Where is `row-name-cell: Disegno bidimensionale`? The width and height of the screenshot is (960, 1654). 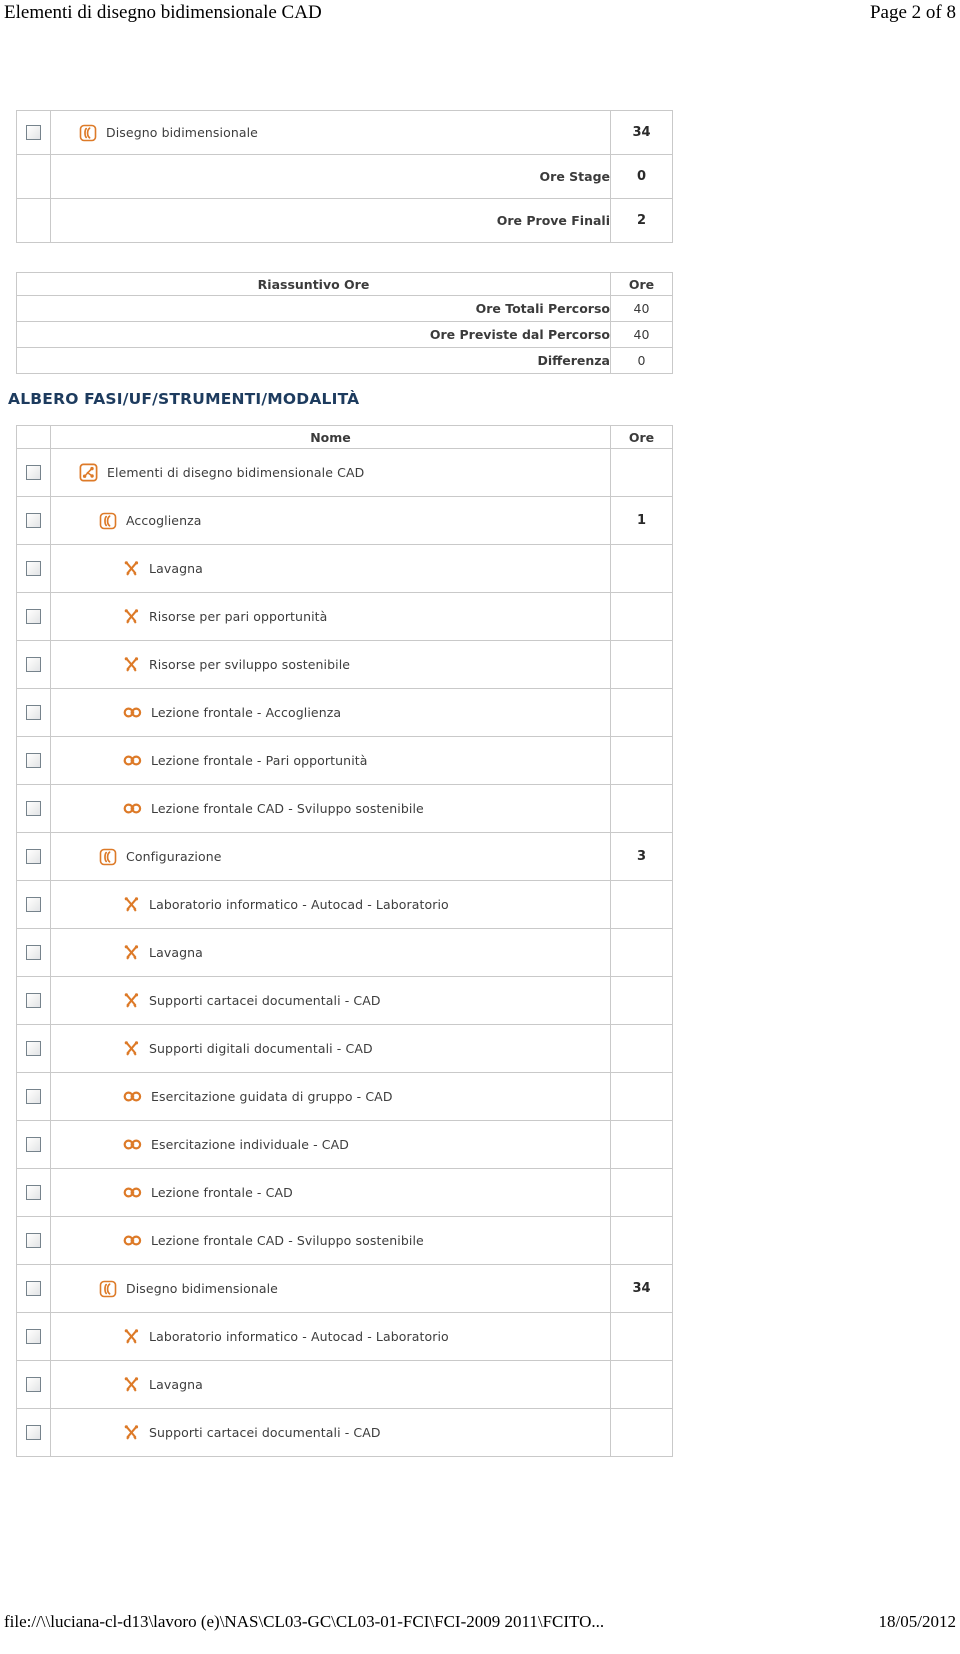 row-name-cell: Disegno bidimensionale is located at coordinates (330, 1288).